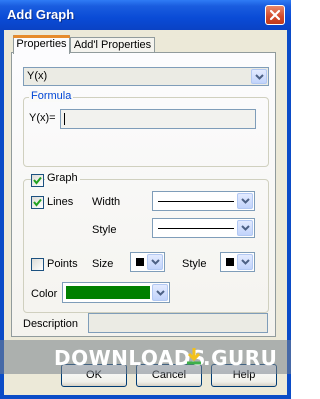 This screenshot has width=320, height=399. What do you see at coordinates (62, 264) in the screenshot?
I see `points-label: Points` at bounding box center [62, 264].